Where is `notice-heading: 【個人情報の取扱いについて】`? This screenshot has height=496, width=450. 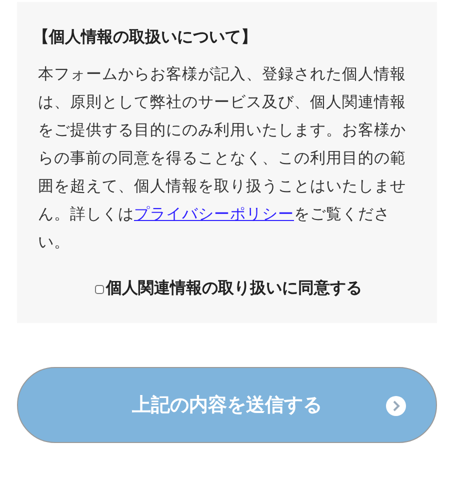 notice-heading: 【個人情報の取扱いについて】 is located at coordinates (145, 37).